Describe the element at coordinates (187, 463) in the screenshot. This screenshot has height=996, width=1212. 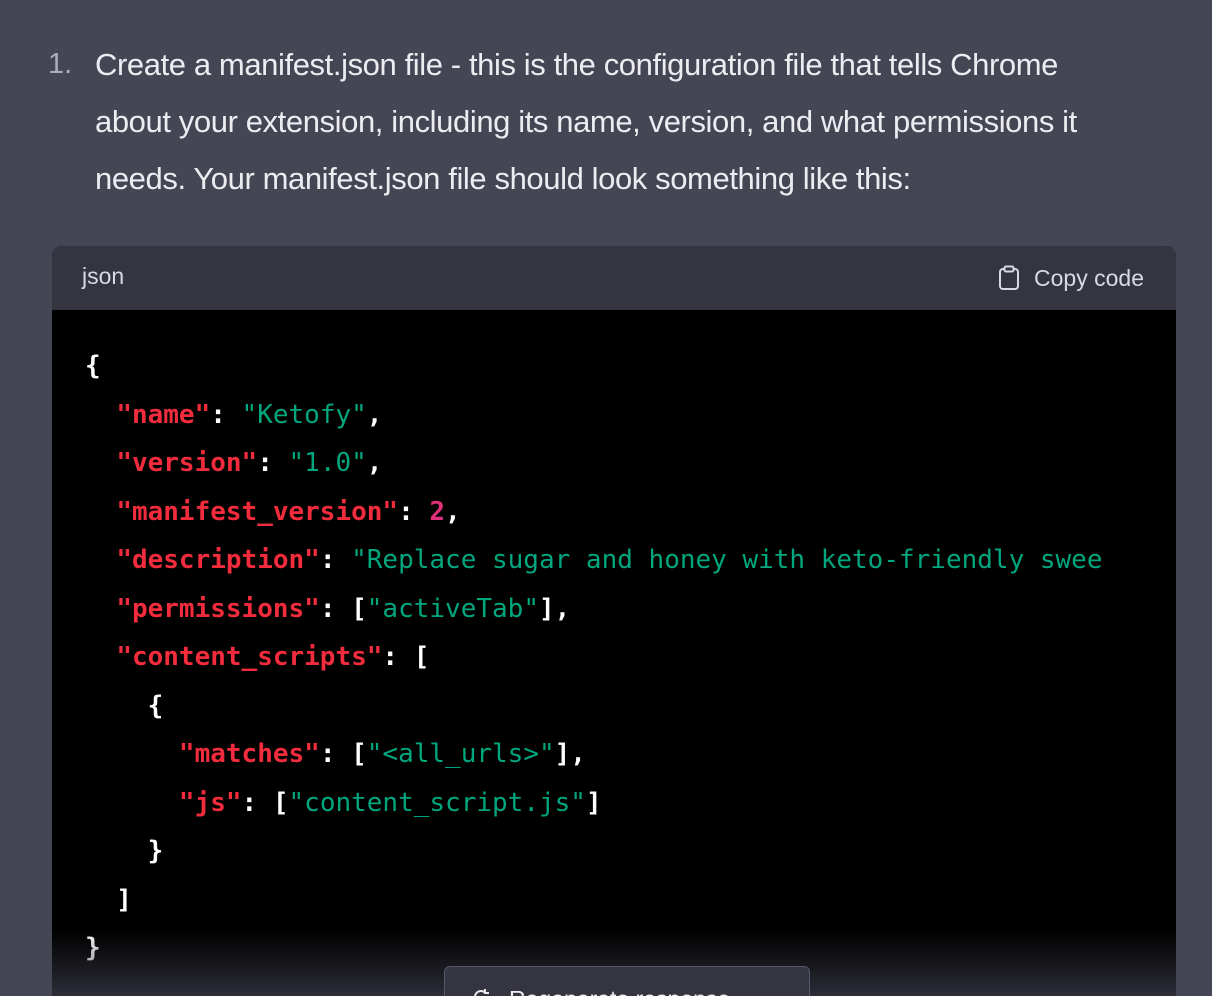
I see `code-token: "version"` at that location.